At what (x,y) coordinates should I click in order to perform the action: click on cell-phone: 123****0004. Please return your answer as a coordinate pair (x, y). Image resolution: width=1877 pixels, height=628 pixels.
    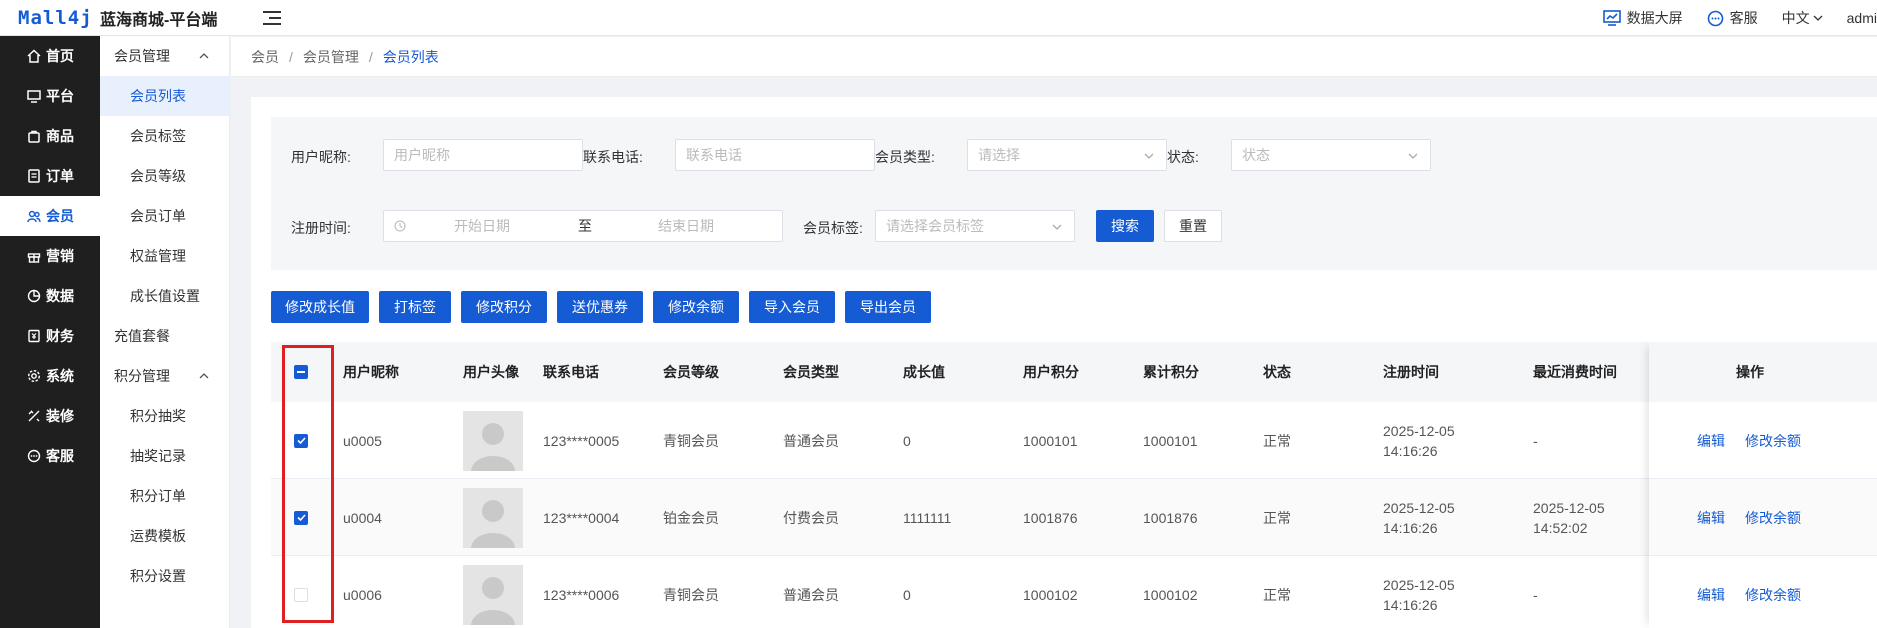
    Looking at the image, I should click on (581, 517).